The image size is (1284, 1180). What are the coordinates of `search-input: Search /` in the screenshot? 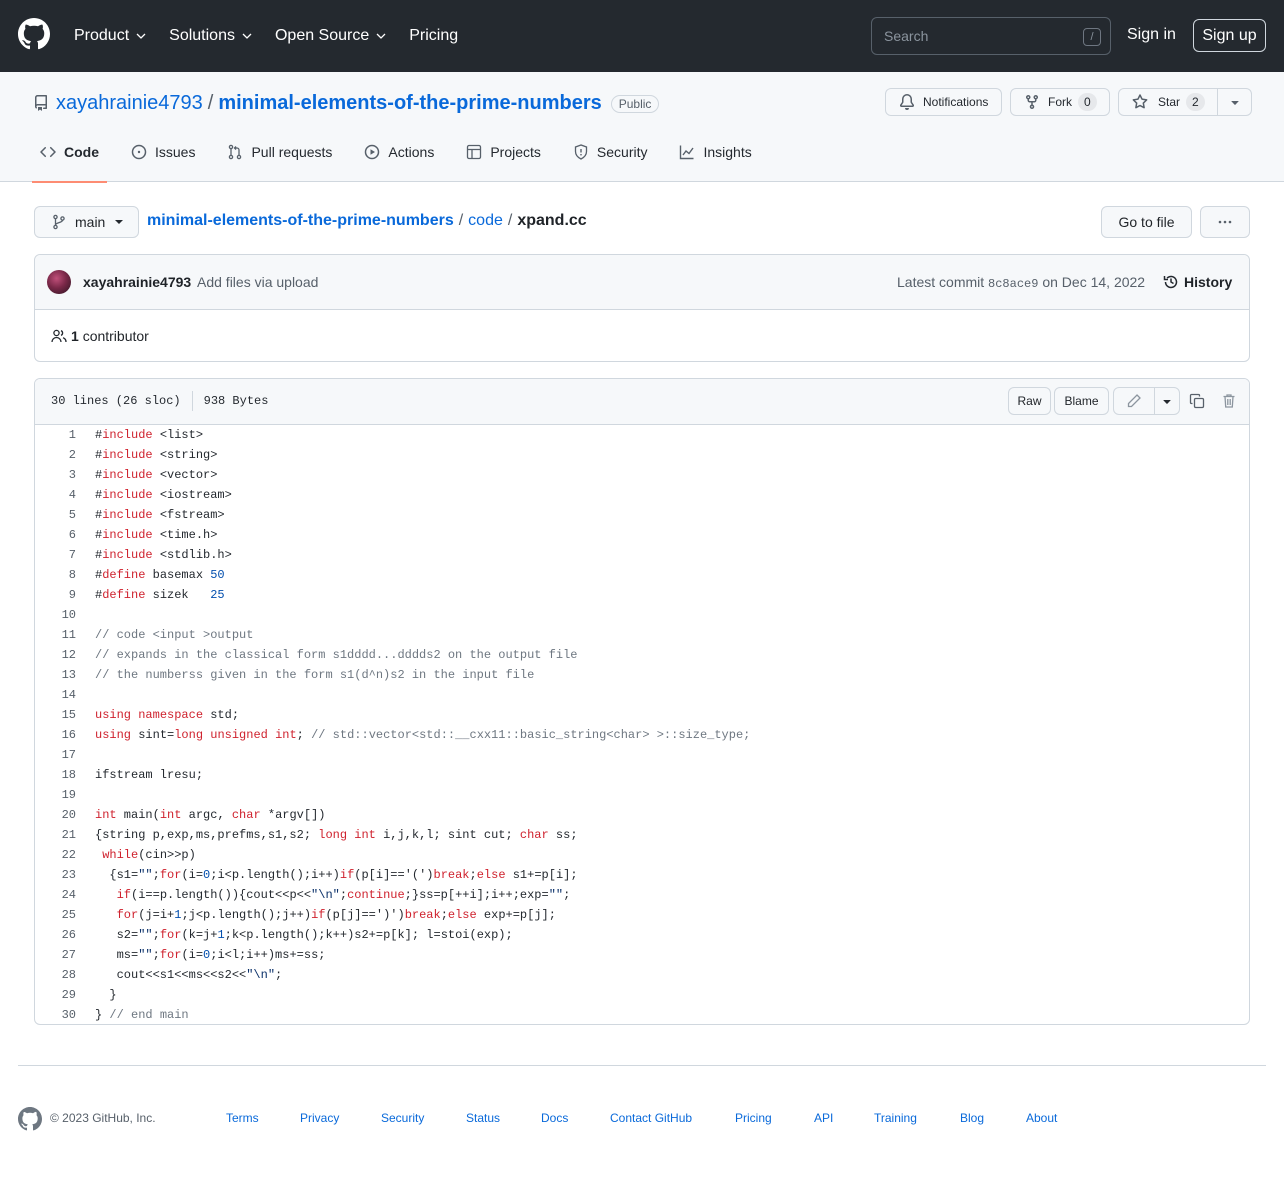 It's located at (991, 36).